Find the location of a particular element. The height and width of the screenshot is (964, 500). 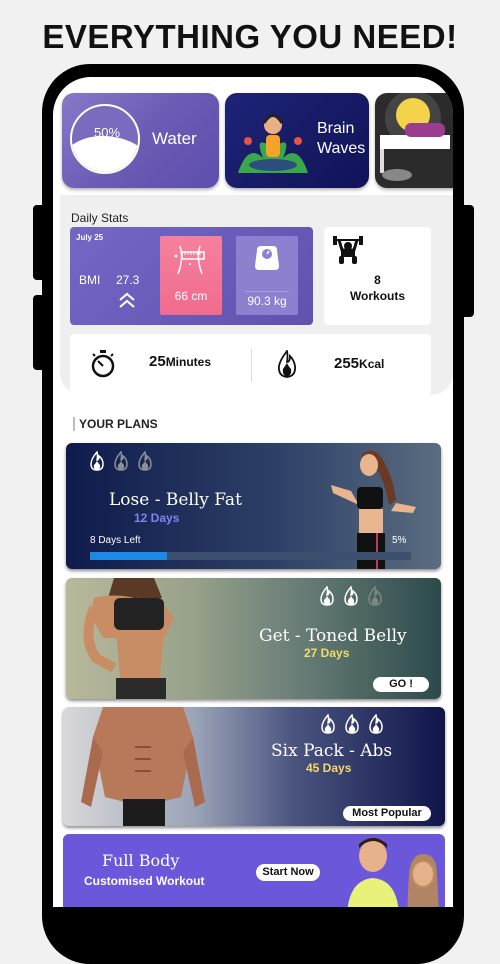

progress-percent: 5% is located at coordinates (399, 540).